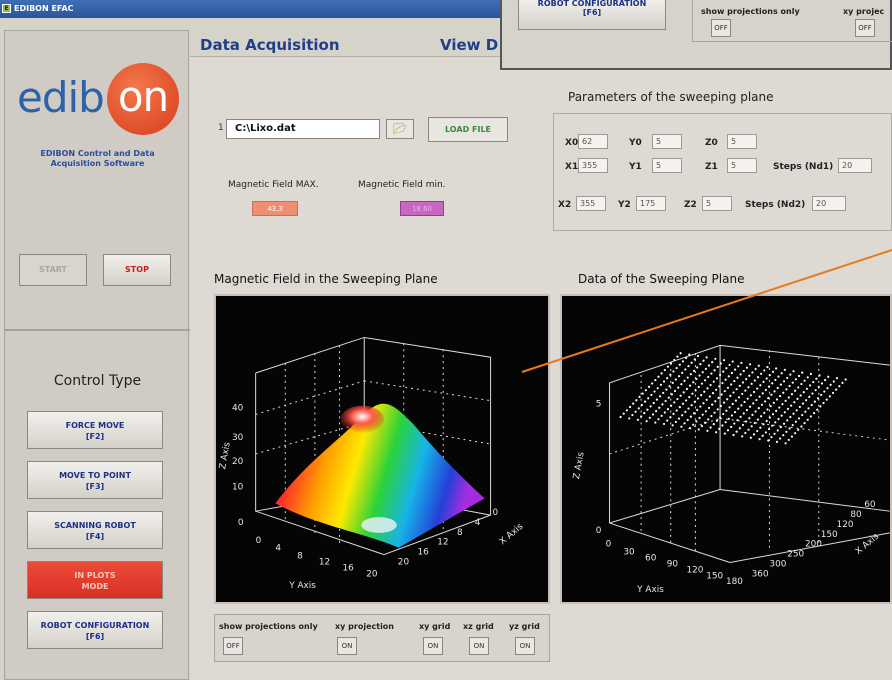 The width and height of the screenshot is (892, 680). What do you see at coordinates (53, 270) in the screenshot?
I see `start-button: START` at bounding box center [53, 270].